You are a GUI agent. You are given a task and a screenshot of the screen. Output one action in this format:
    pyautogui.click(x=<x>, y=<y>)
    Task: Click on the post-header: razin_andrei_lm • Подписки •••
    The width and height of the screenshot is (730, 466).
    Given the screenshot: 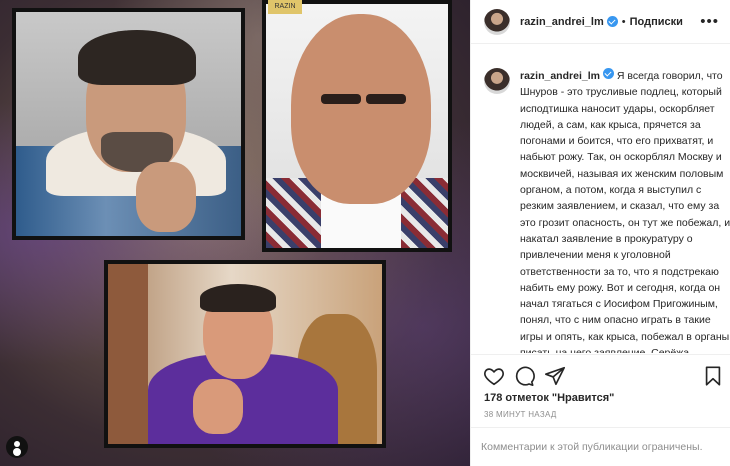 What is the action you would take?
    pyautogui.click(x=600, y=22)
    